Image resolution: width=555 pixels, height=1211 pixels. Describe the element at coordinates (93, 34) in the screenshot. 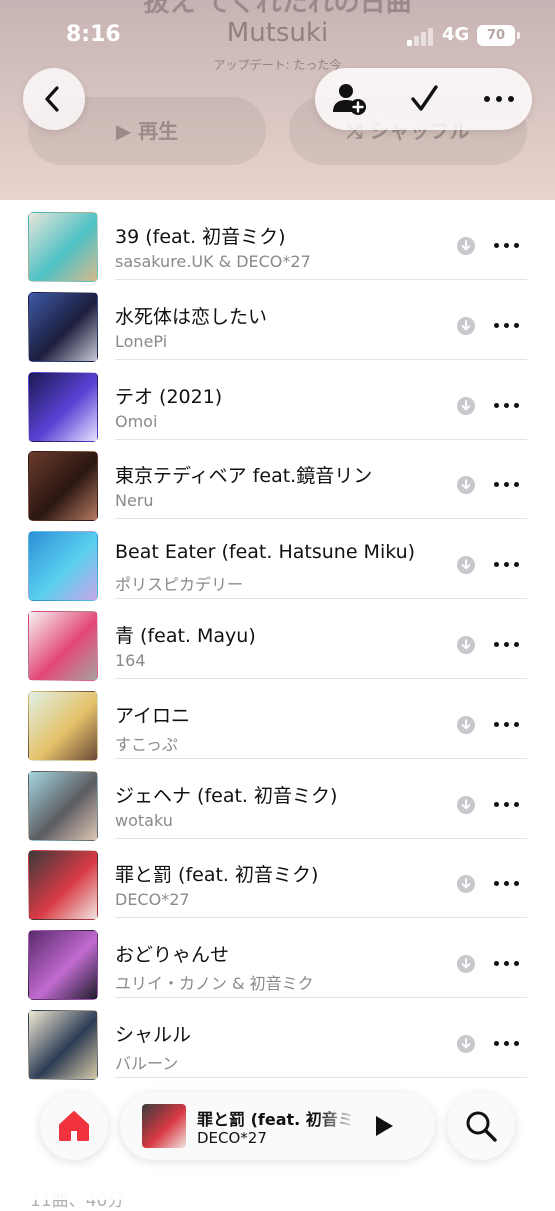

I see `status-time: 8:16` at that location.